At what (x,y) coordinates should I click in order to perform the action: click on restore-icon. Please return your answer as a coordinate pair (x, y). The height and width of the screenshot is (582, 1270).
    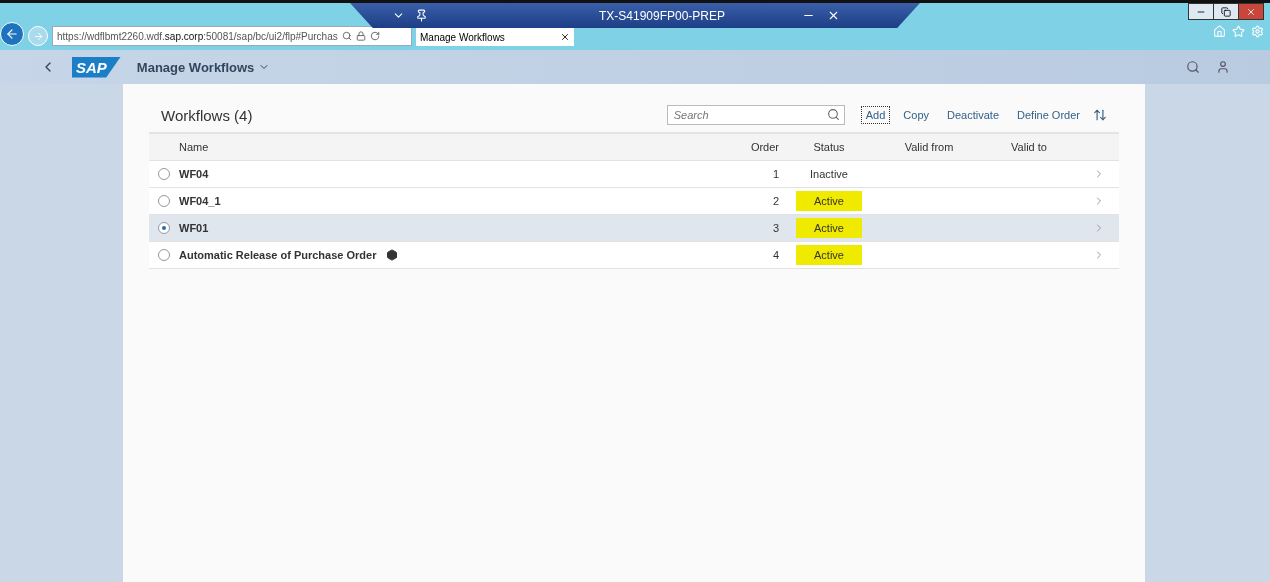
    Looking at the image, I should click on (1226, 11).